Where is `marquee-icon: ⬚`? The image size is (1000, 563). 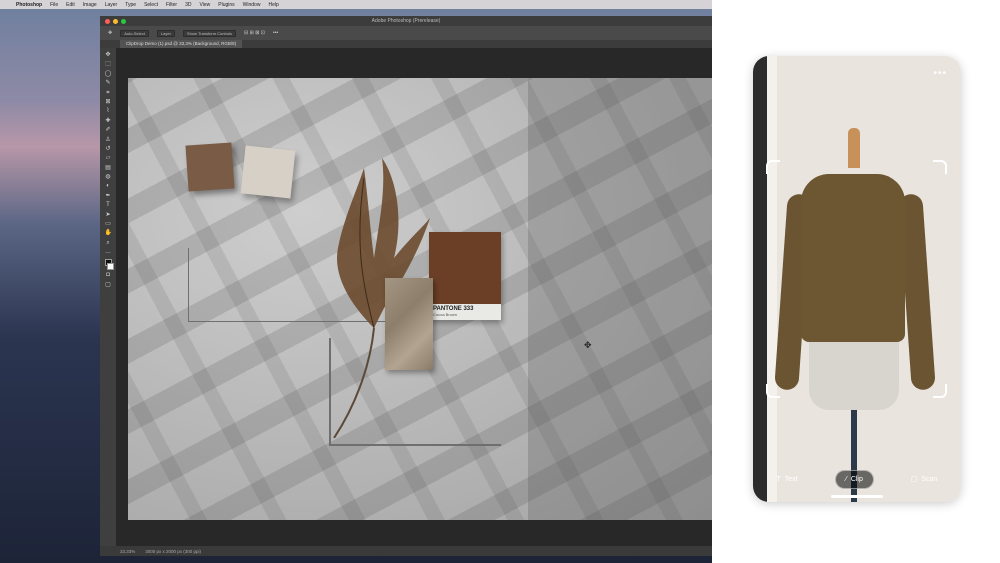
marquee-icon: ⬚ is located at coordinates (108, 64).